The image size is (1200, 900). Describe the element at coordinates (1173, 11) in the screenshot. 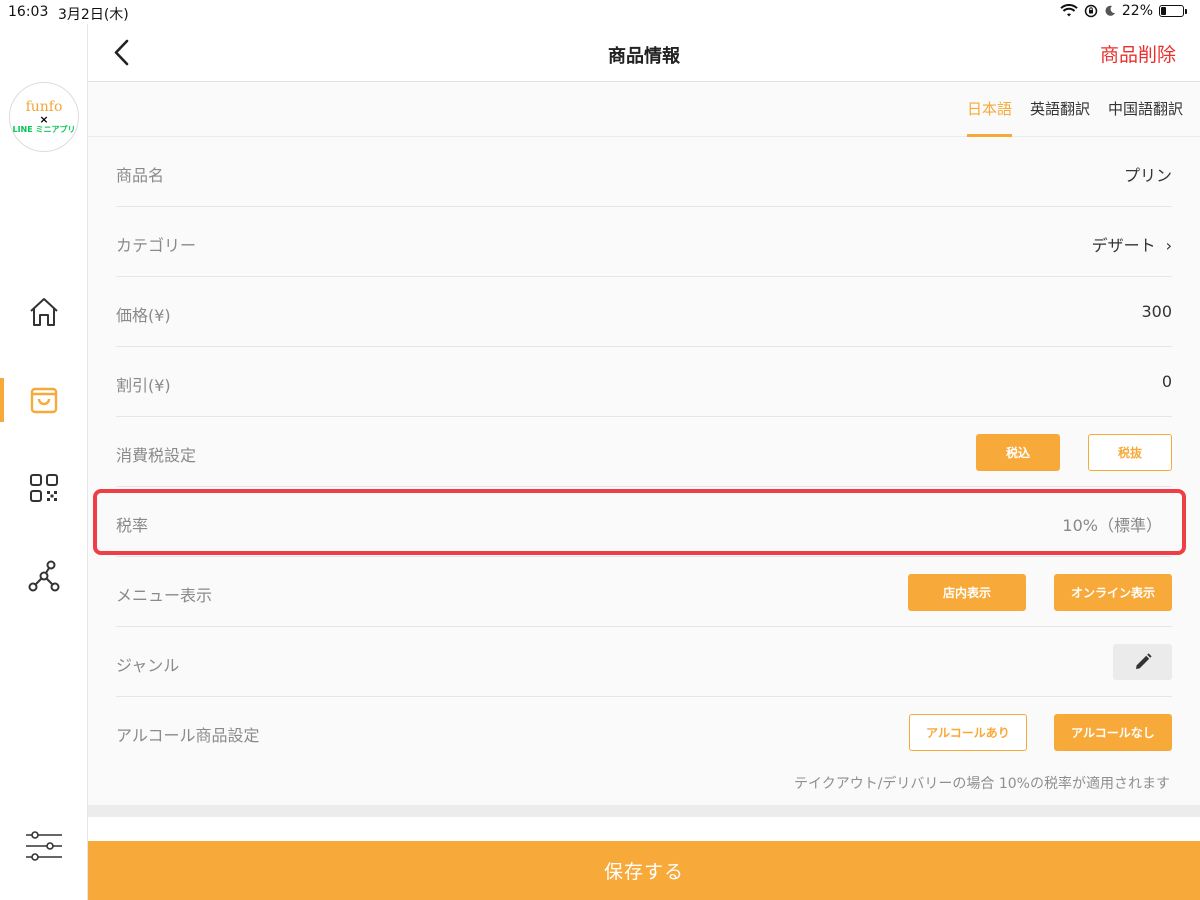

I see `battery-icon` at that location.